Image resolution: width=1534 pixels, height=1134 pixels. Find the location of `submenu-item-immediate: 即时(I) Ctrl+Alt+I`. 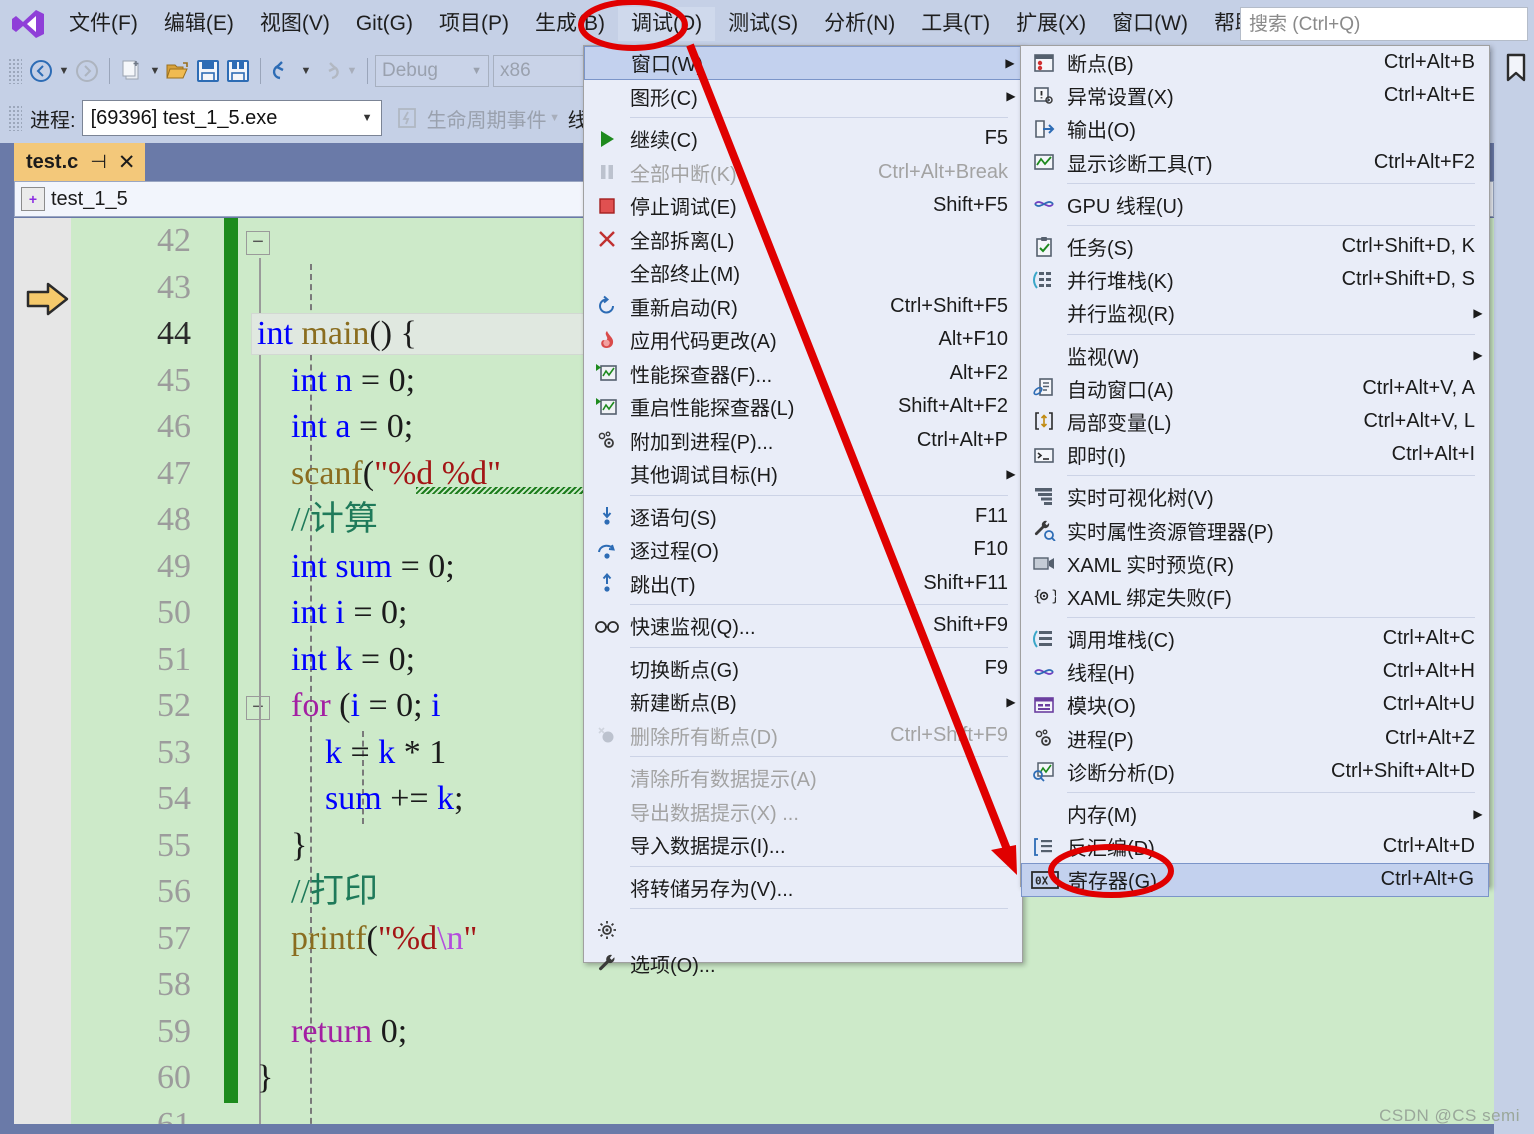

submenu-item-immediate: 即时(I) Ctrl+Alt+I is located at coordinates (1255, 454).